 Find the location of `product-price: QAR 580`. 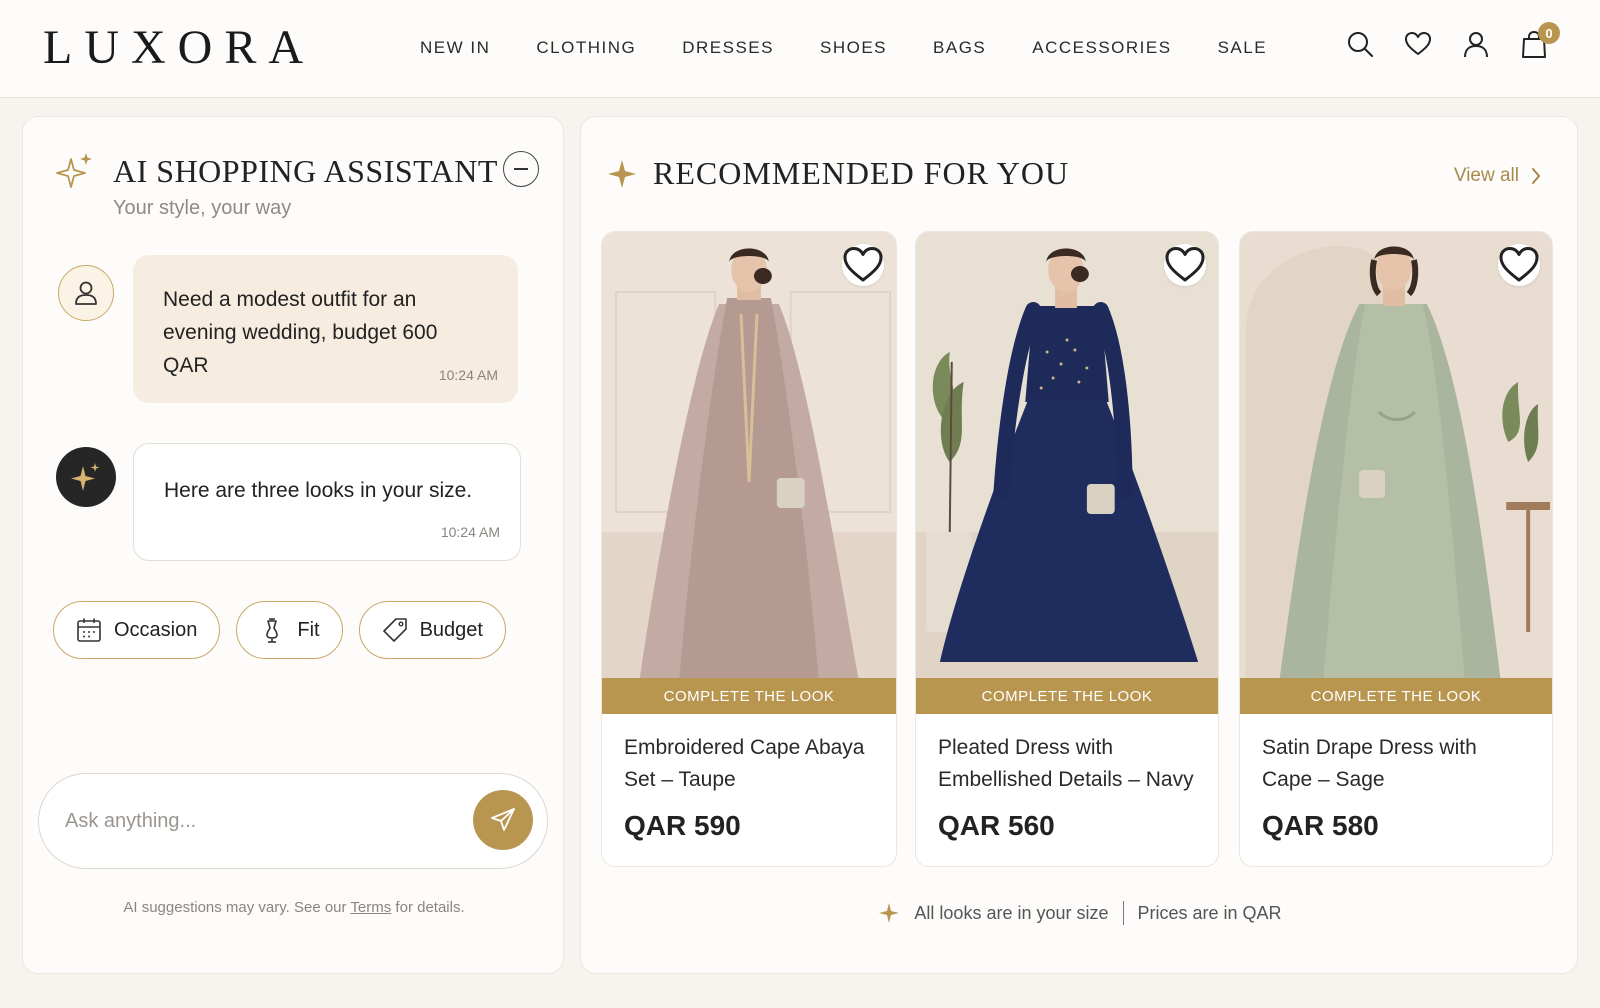

product-price: QAR 580 is located at coordinates (1320, 825).